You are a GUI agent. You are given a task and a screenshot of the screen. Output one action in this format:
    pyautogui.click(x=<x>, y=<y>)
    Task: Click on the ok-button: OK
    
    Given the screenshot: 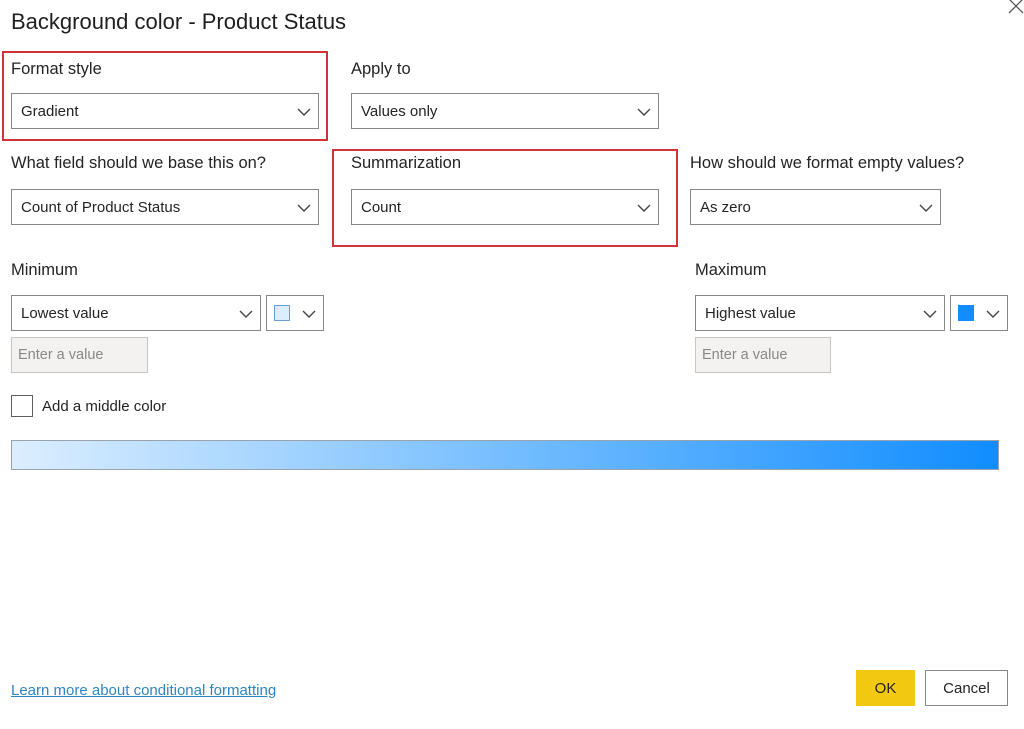 What is the action you would take?
    pyautogui.click(x=885, y=688)
    